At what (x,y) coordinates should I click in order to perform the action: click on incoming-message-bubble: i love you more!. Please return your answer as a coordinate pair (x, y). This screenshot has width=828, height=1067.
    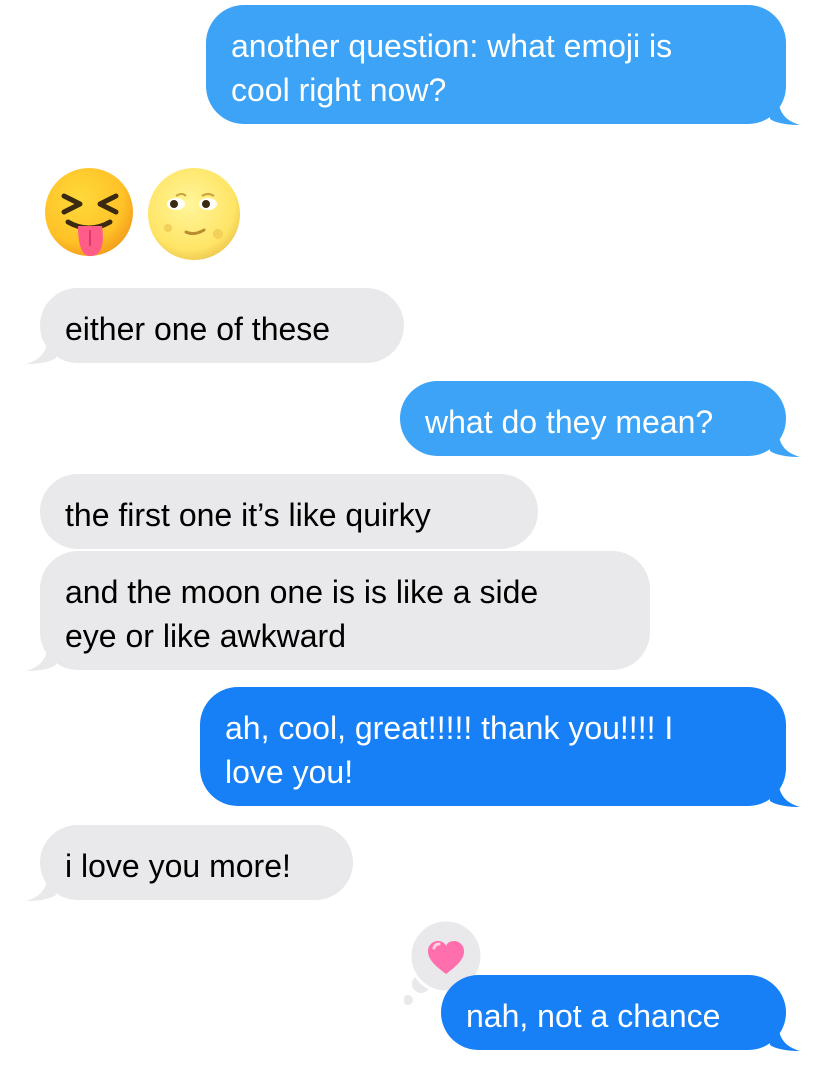
    Looking at the image, I should click on (189, 863).